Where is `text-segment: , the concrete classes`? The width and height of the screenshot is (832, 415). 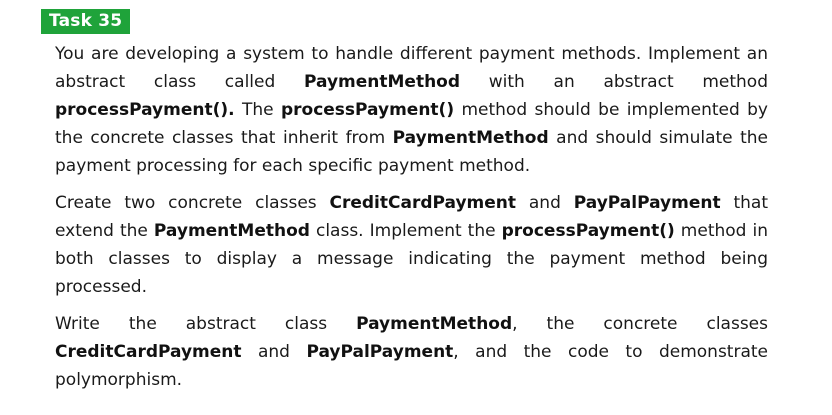 text-segment: , the concrete classes is located at coordinates (640, 324).